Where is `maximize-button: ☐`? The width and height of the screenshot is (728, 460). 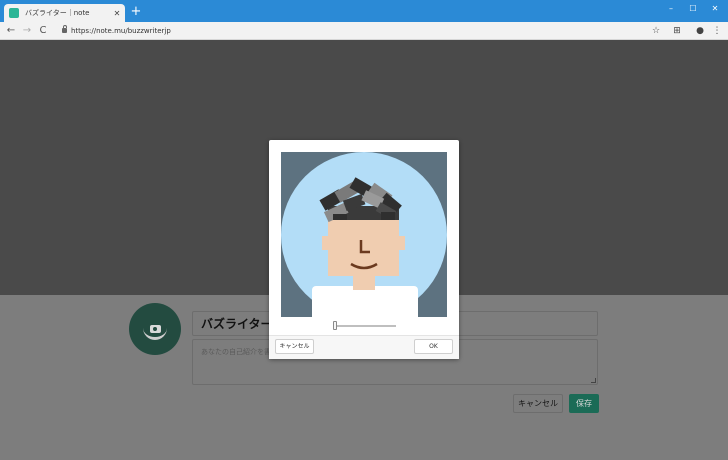
maximize-button: ☐ is located at coordinates (693, 9).